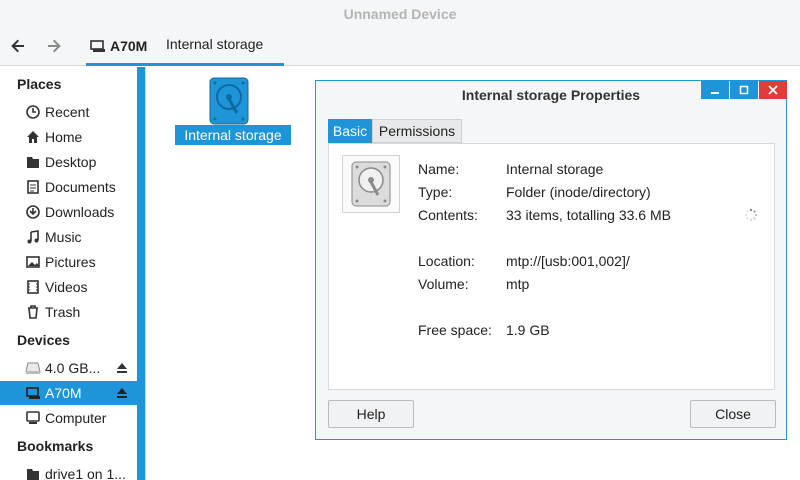  What do you see at coordinates (43, 340) in the screenshot?
I see `devices-header: Devices` at bounding box center [43, 340].